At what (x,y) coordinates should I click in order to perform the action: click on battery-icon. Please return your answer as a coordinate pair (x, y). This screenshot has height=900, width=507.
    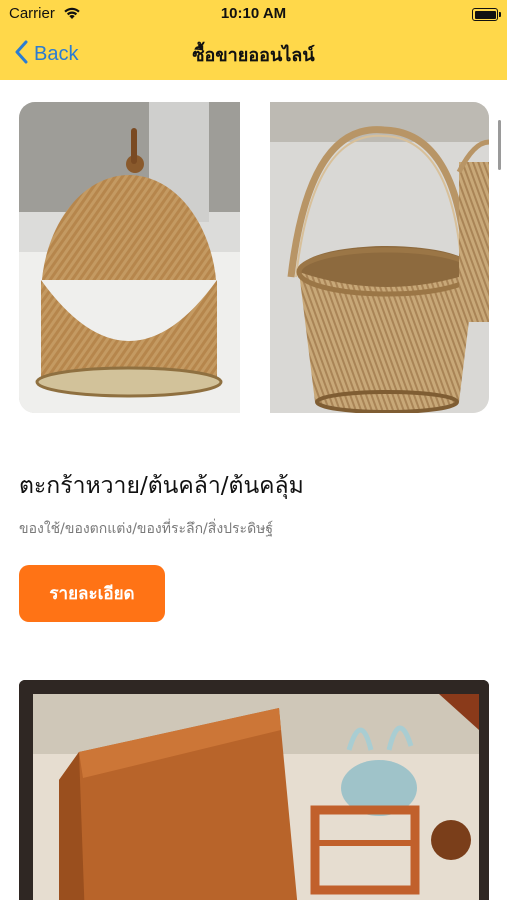
    Looking at the image, I should click on (486, 14).